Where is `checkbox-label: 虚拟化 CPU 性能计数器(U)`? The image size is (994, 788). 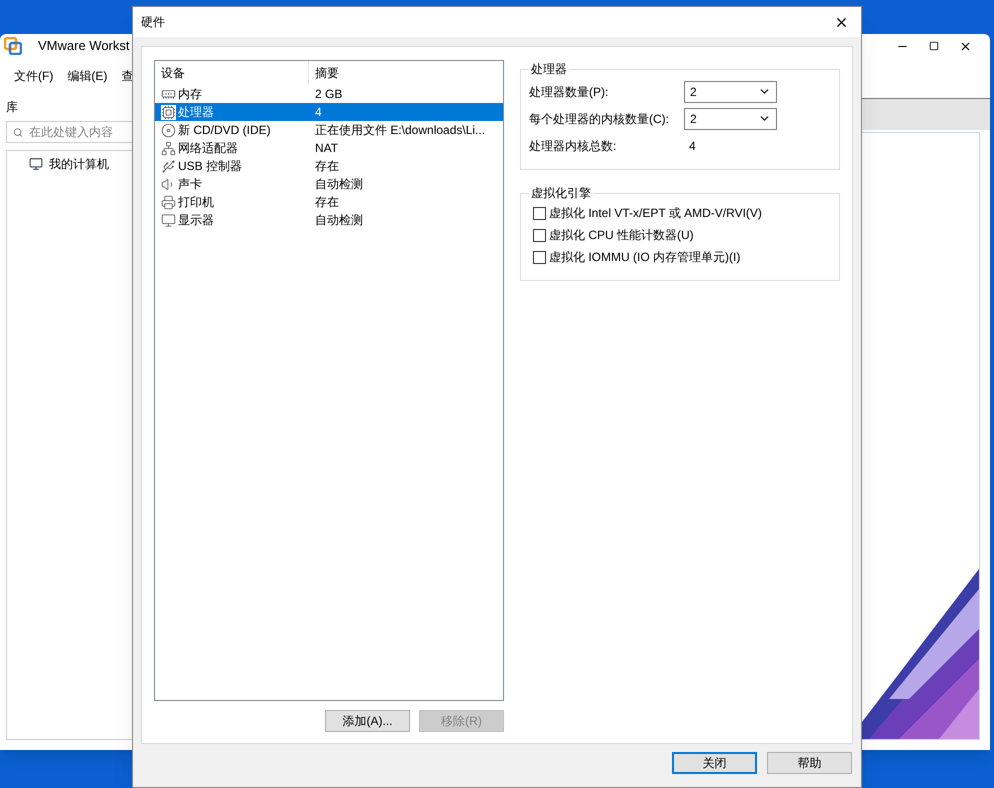 checkbox-label: 虚拟化 CPU 性能计数器(U) is located at coordinates (621, 235).